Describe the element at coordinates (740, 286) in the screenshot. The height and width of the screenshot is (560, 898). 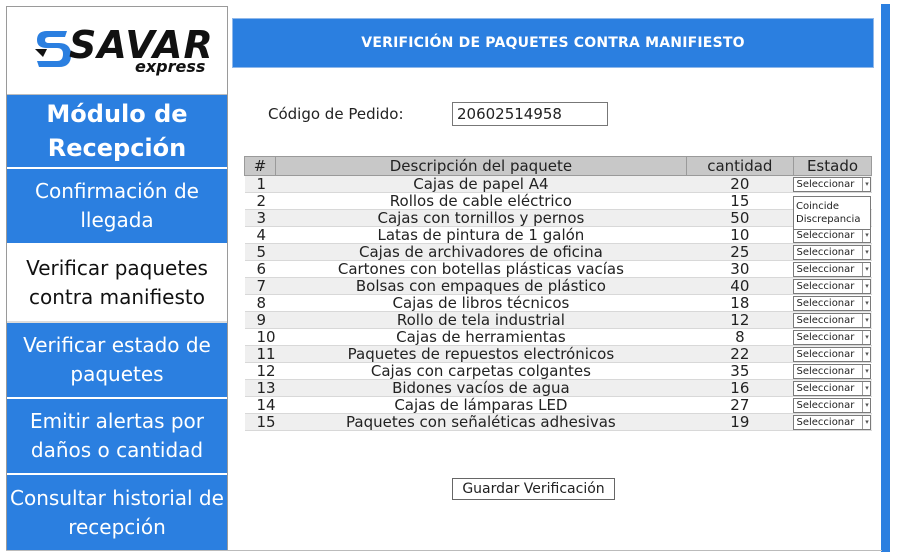
I see `package-quantity: 40` at that location.